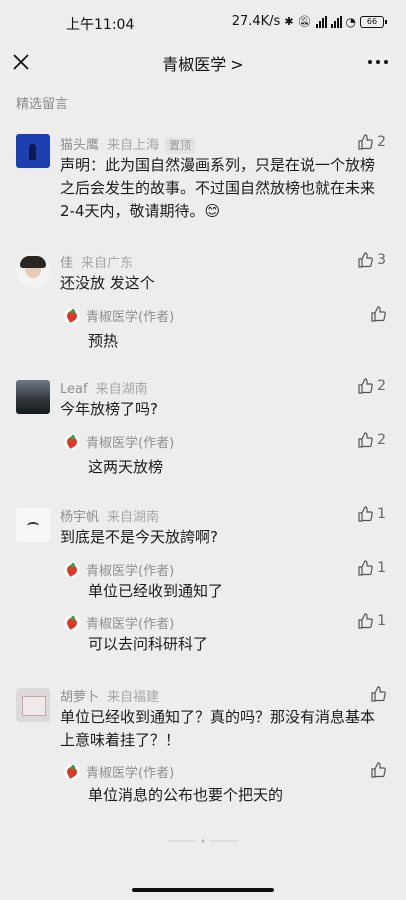 The height and width of the screenshot is (900, 406). What do you see at coordinates (133, 697) in the screenshot?
I see `comment-location: 来自福建` at bounding box center [133, 697].